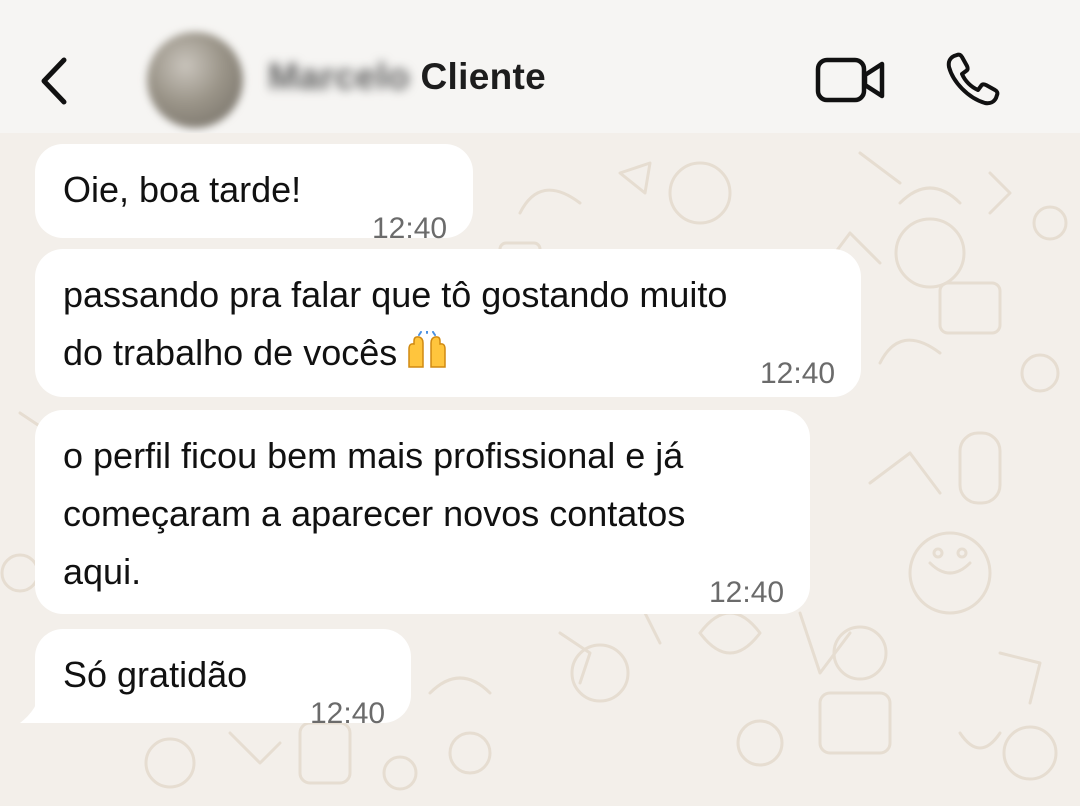 Image resolution: width=1080 pixels, height=806 pixels. I want to click on back-button, so click(55, 81).